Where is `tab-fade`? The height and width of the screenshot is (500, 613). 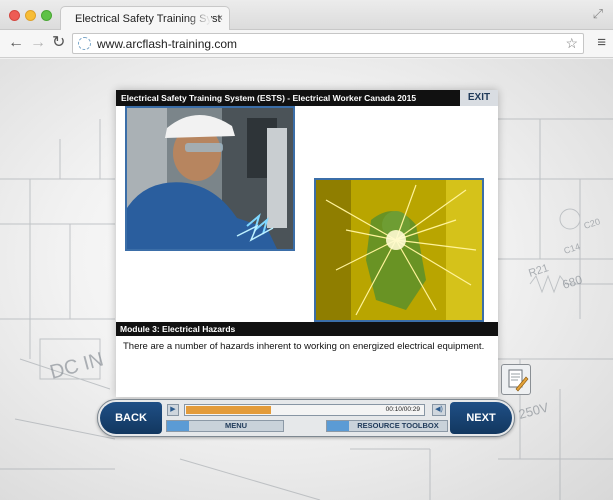 tab-fade is located at coordinates (199, 19).